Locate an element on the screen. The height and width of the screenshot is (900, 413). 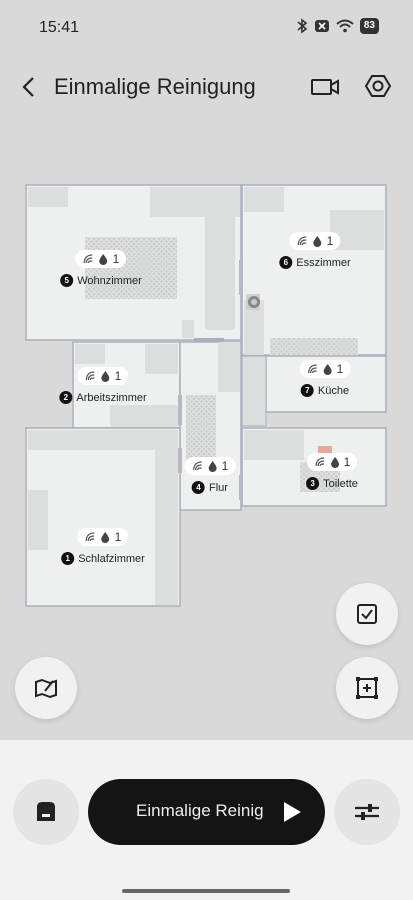
chevron-left-icon is located at coordinates (28, 87).